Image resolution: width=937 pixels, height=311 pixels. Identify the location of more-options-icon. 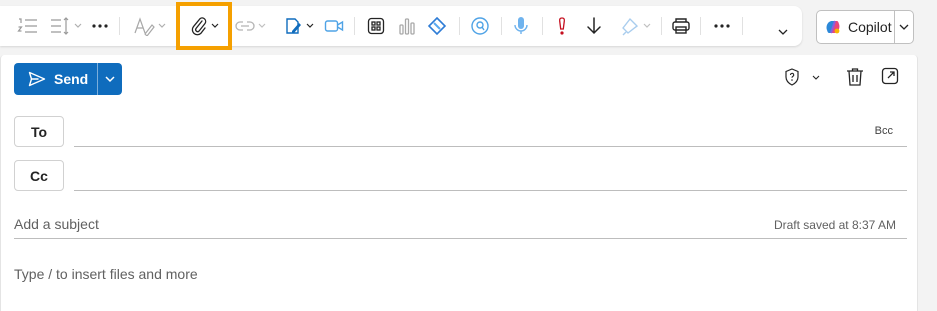
(722, 26).